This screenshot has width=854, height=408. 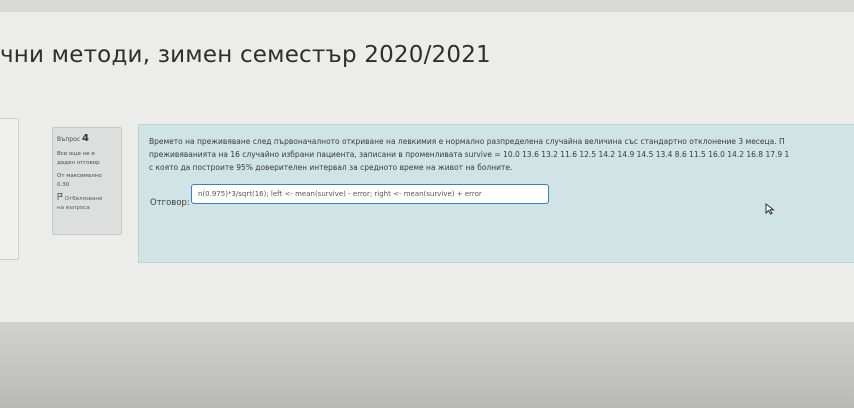 What do you see at coordinates (69, 139) in the screenshot?
I see `question-label: Въпрос` at bounding box center [69, 139].